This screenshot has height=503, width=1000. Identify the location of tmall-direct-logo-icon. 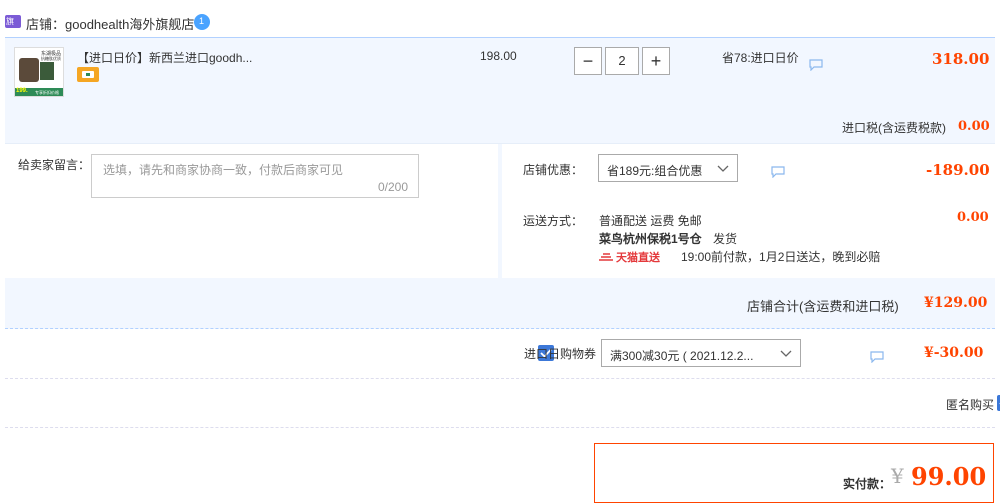
(606, 256).